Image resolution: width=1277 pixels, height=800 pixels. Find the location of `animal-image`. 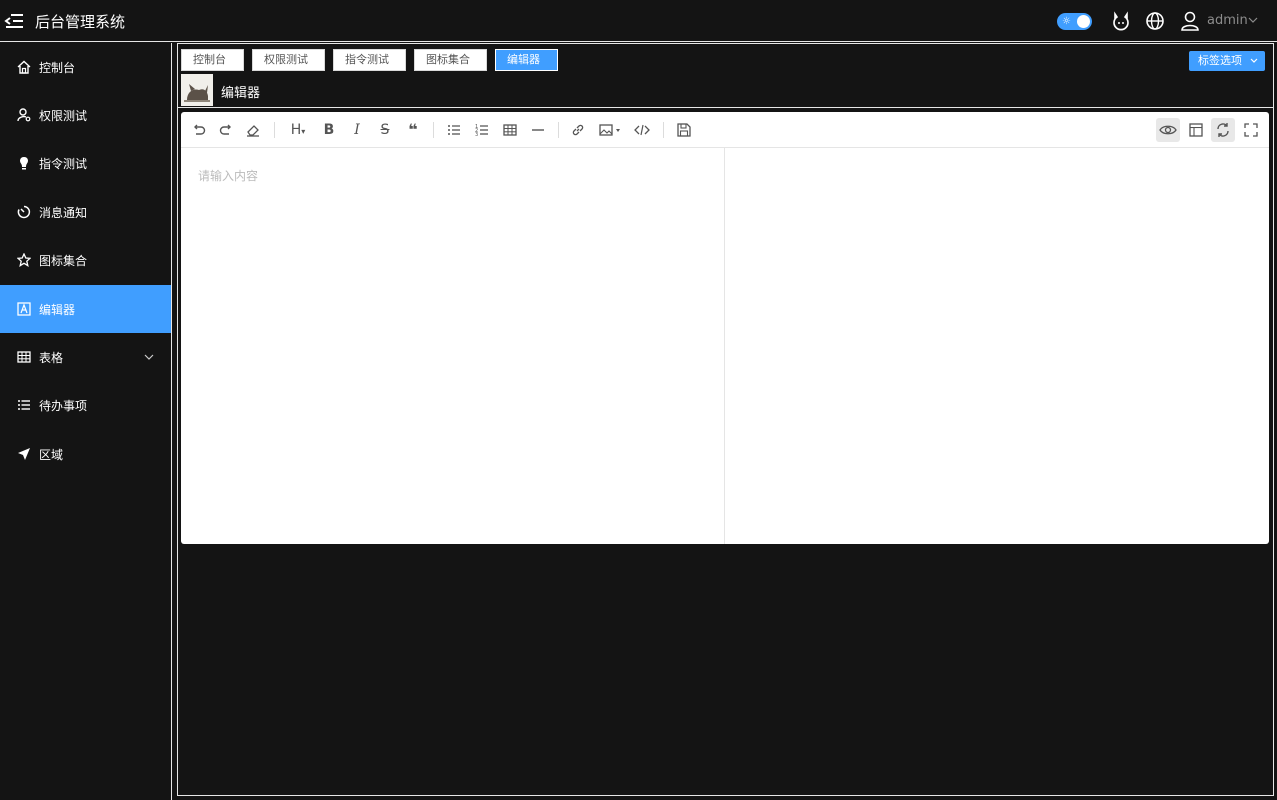

animal-image is located at coordinates (197, 90).